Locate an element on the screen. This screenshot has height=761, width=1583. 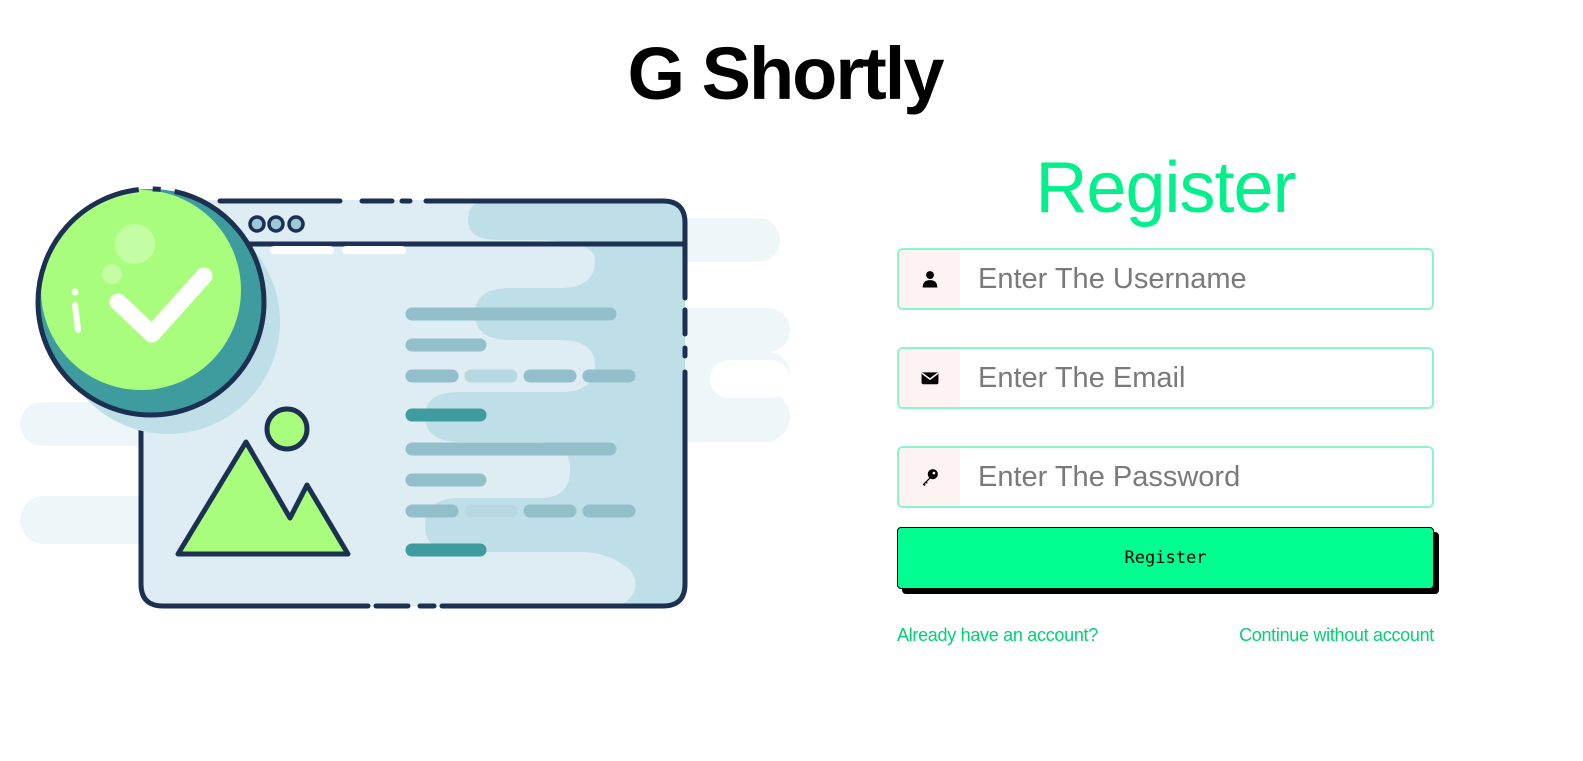
register-button: Register is located at coordinates (1165, 558).